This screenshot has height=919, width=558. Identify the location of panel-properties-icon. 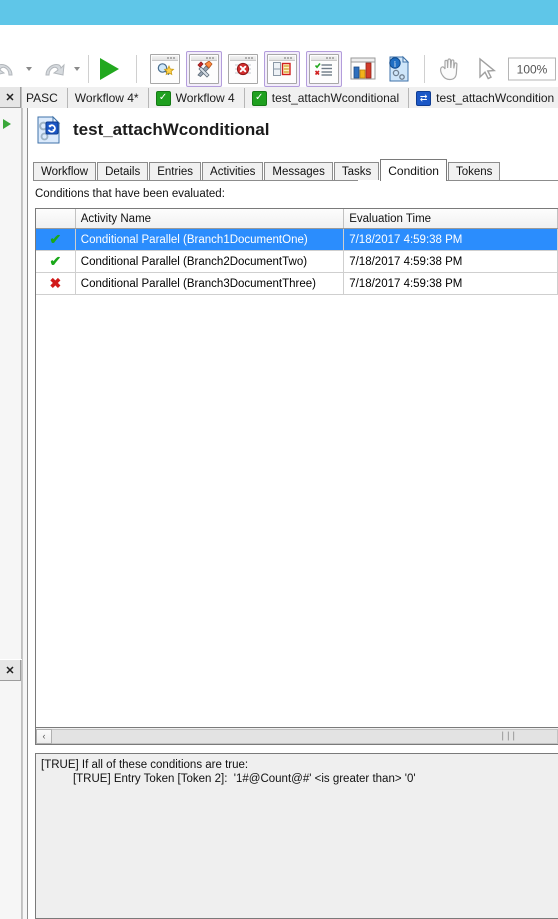
(282, 69).